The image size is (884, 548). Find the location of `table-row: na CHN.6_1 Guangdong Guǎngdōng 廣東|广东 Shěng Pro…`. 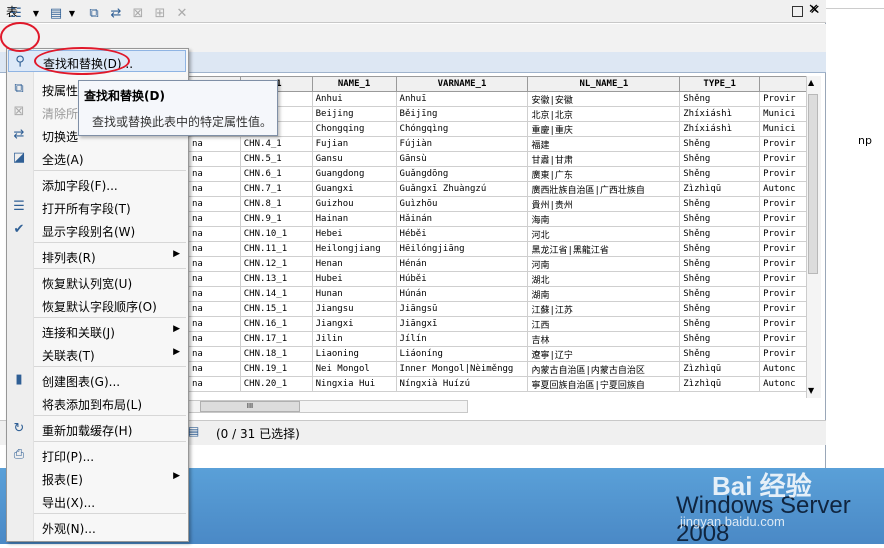

table-row: na CHN.6_1 Guangdong Guǎngdōng 廣東|广东 Shěng Pro… is located at coordinates (504, 174).